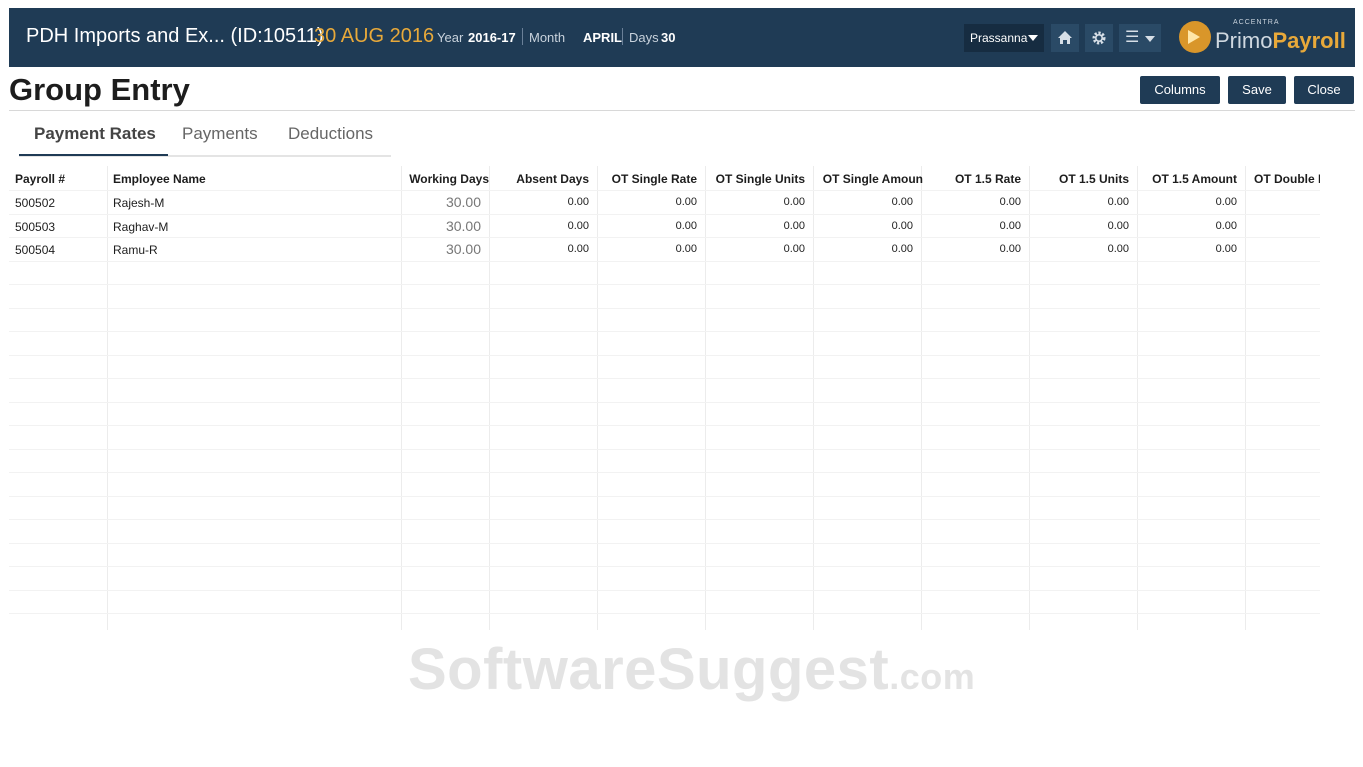 Image resolution: width=1363 pixels, height=767 pixels. What do you see at coordinates (1324, 90) in the screenshot?
I see `close-button: Close` at bounding box center [1324, 90].